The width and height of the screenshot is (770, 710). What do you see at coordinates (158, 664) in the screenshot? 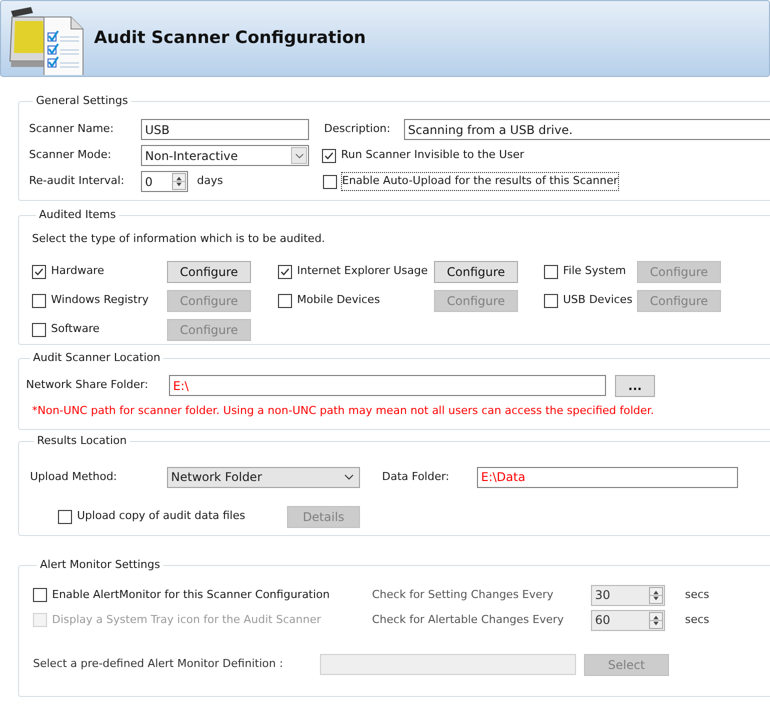
I see `field-label: Select a pre-defined Alert Monitor Definition :` at bounding box center [158, 664].